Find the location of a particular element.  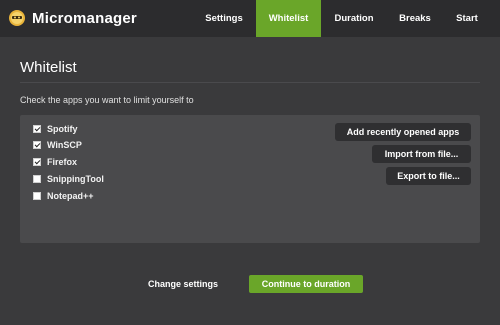

tab-duration: Duration is located at coordinates (354, 18).